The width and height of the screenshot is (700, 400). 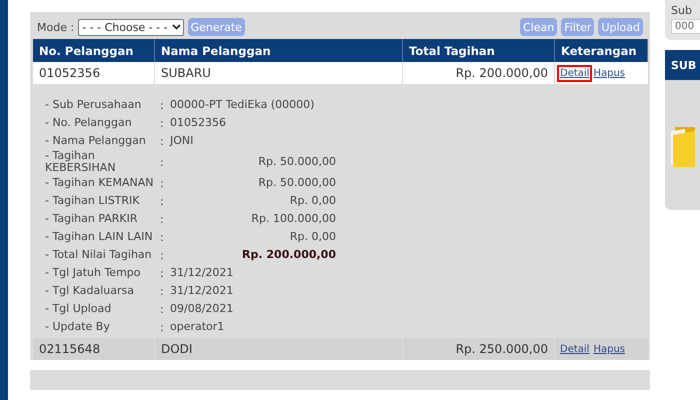 What do you see at coordinates (96, 141) in the screenshot?
I see `detail-label: - Nama Pelanggan` at bounding box center [96, 141].